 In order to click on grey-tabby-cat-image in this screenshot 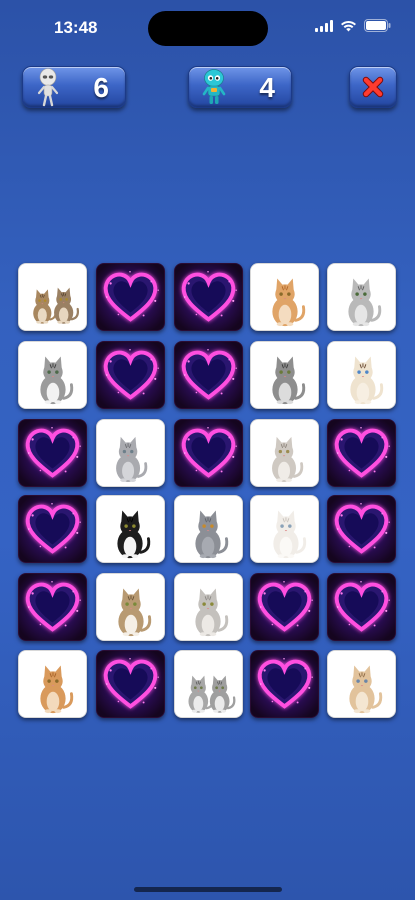, I will do `click(361, 297)`.